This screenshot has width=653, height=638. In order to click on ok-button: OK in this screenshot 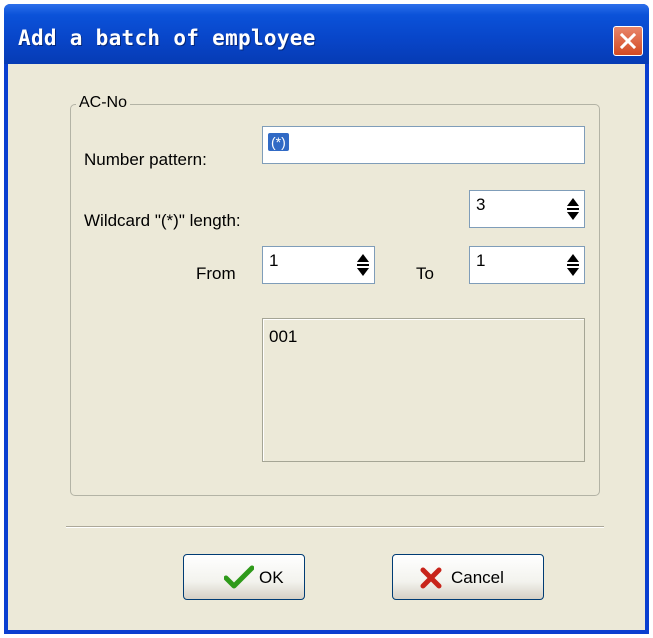, I will do `click(244, 577)`.